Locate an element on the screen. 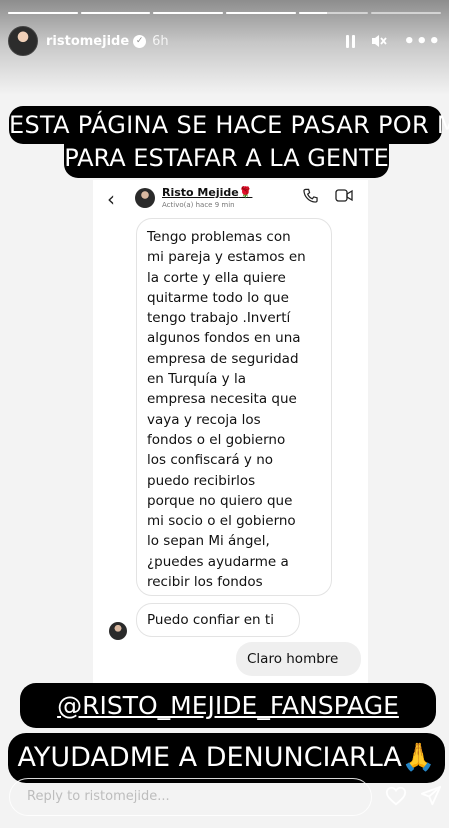 Image resolution: width=449 pixels, height=828 pixels. phone-icon is located at coordinates (310, 195).